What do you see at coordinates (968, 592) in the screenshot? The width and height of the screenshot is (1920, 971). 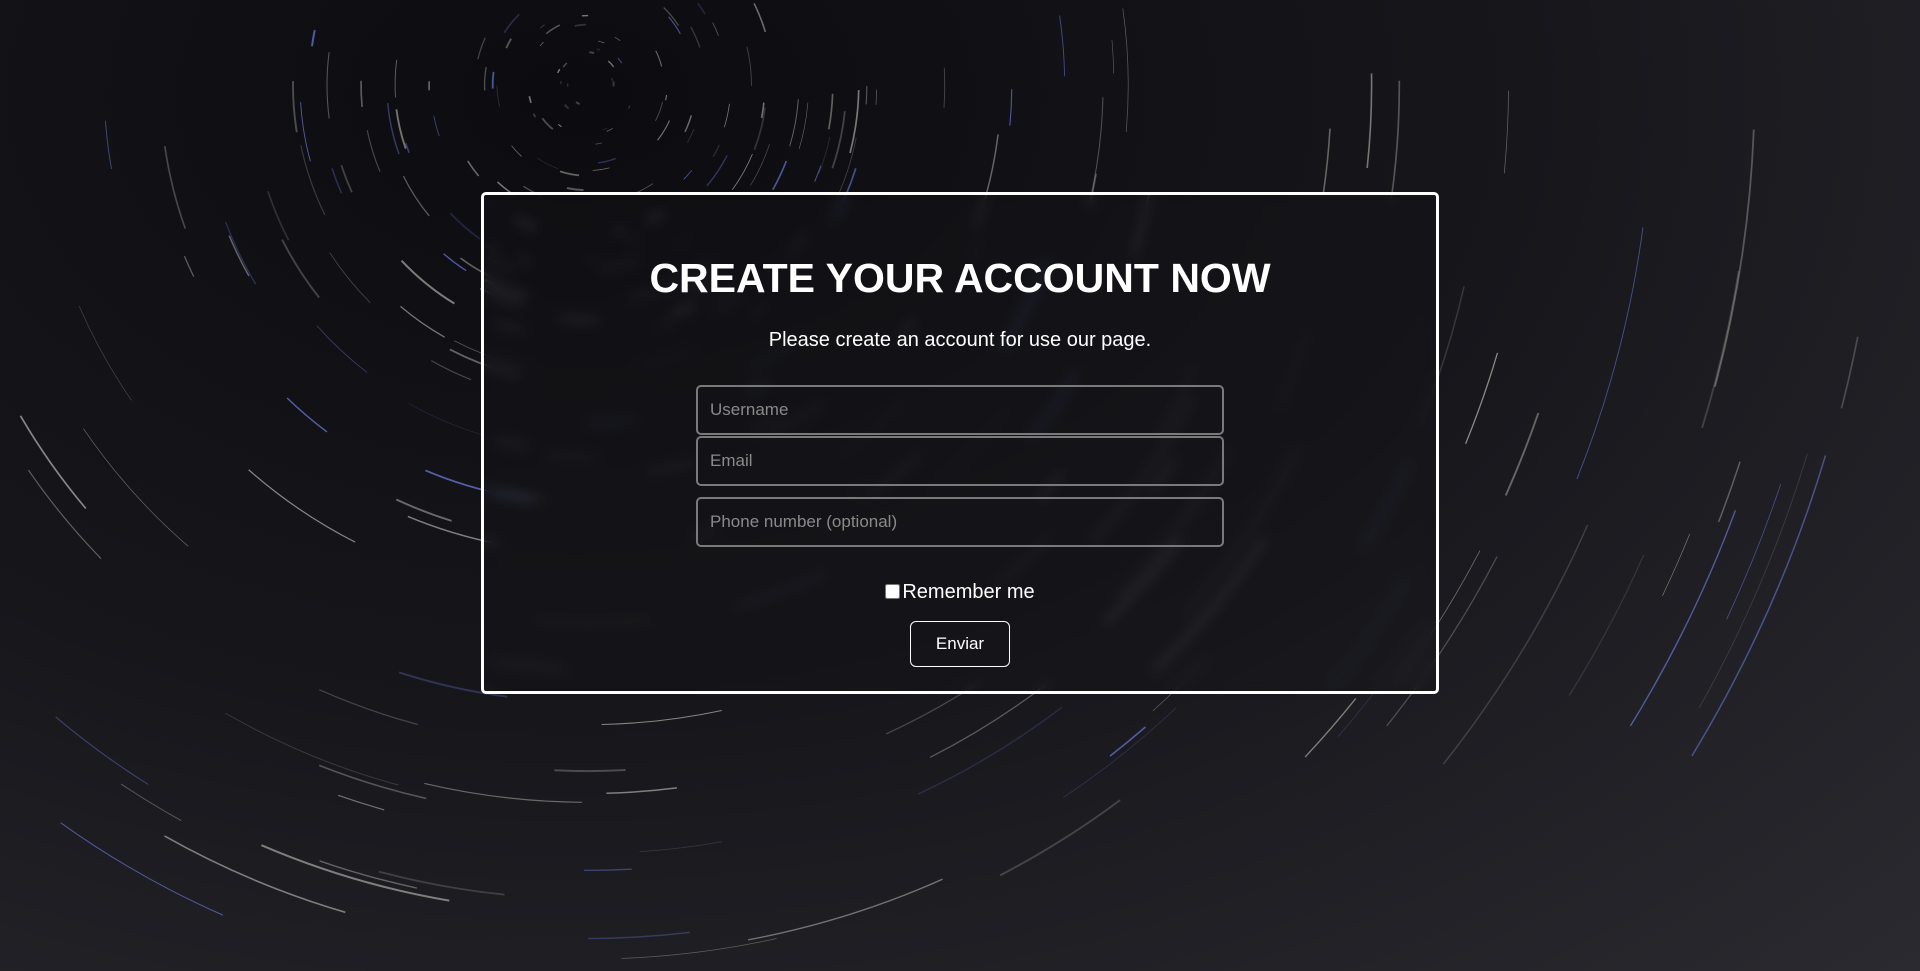 I see `remember-me-label: Remember me` at bounding box center [968, 592].